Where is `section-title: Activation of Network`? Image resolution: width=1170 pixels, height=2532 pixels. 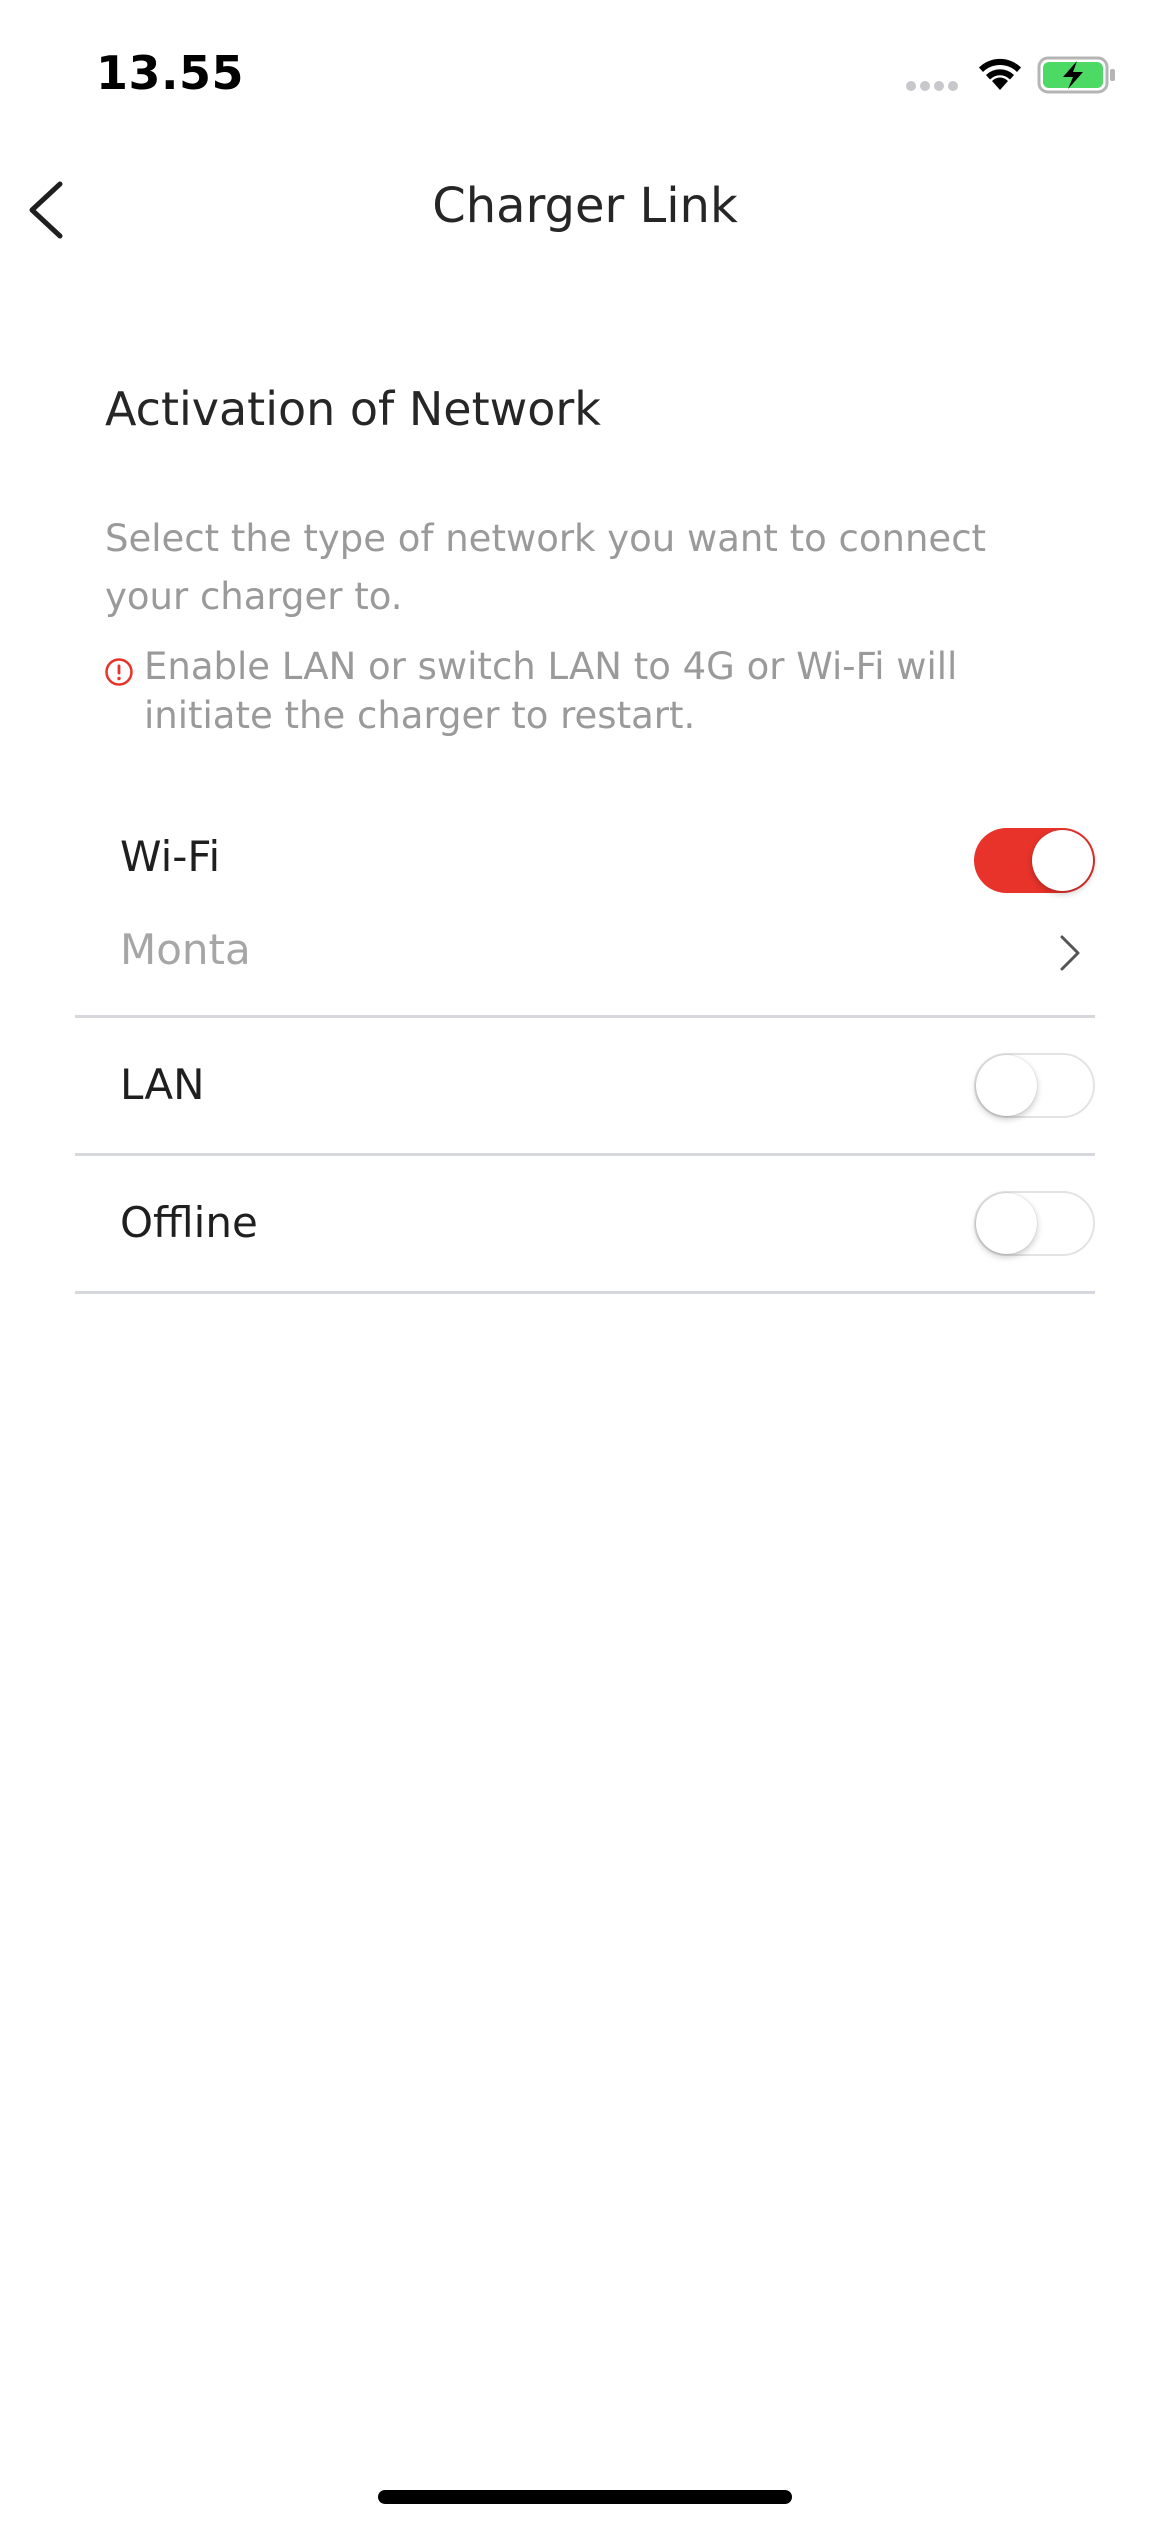
section-title: Activation of Network is located at coordinates (353, 409).